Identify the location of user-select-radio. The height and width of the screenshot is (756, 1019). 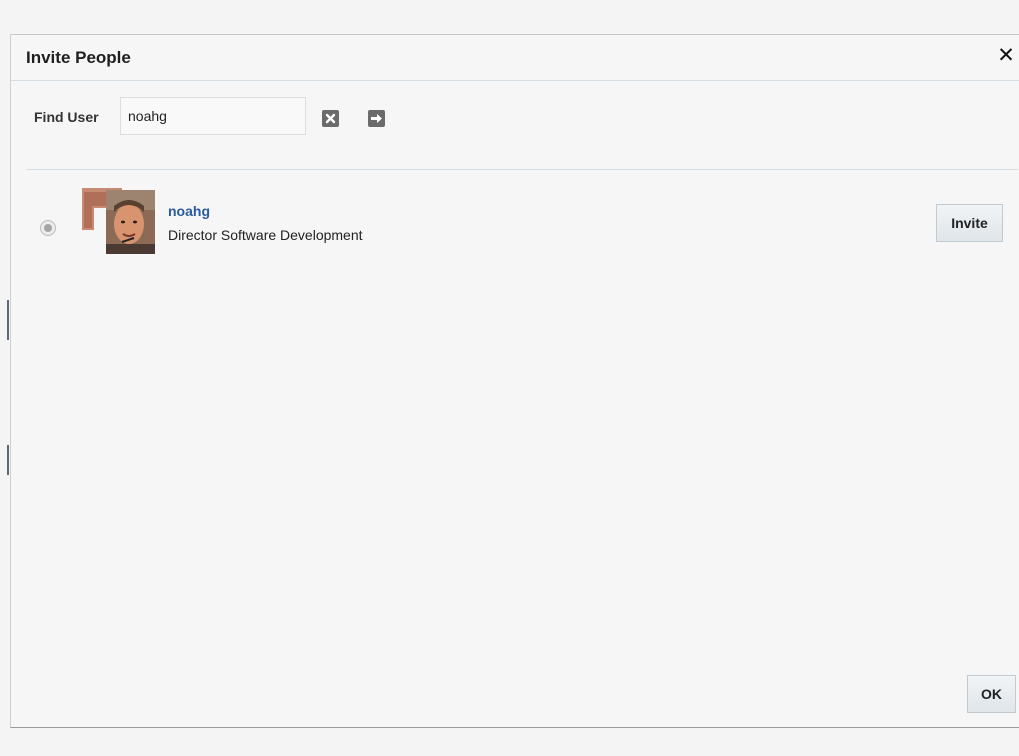
(48, 228).